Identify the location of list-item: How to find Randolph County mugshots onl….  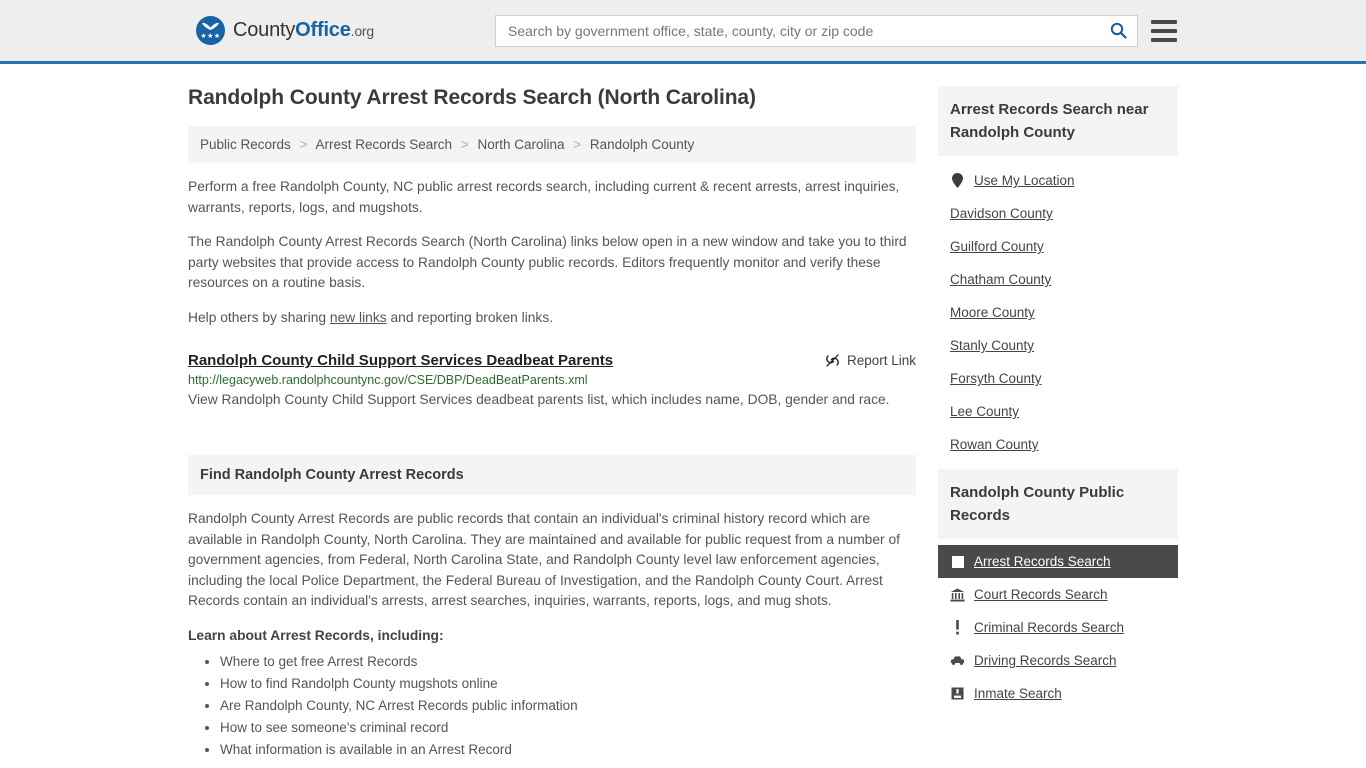
(568, 684).